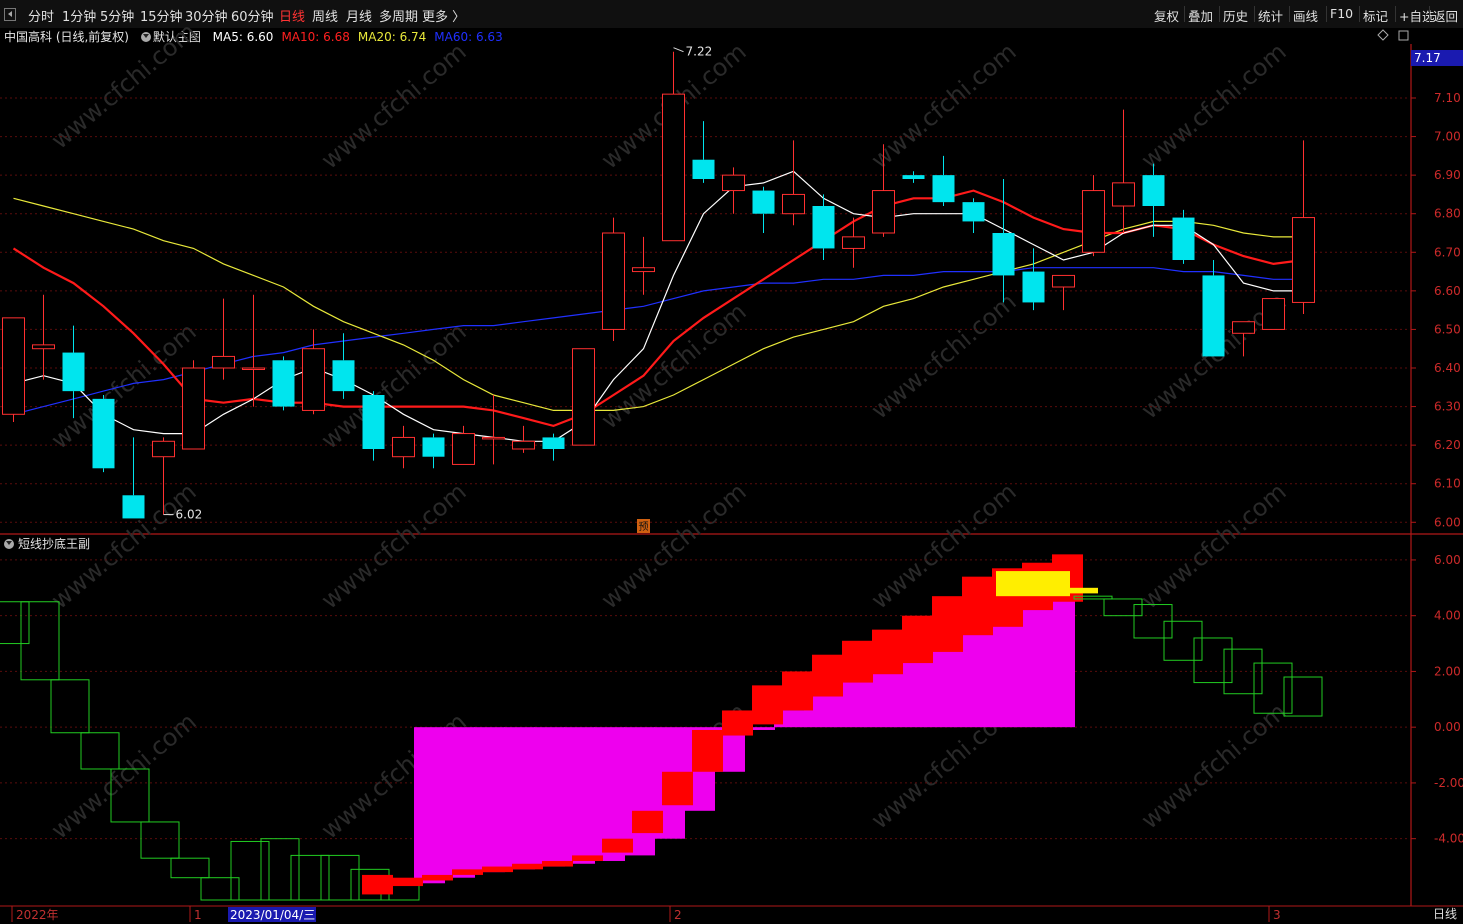  I want to click on period-tab-0: 分时, so click(41, 15).